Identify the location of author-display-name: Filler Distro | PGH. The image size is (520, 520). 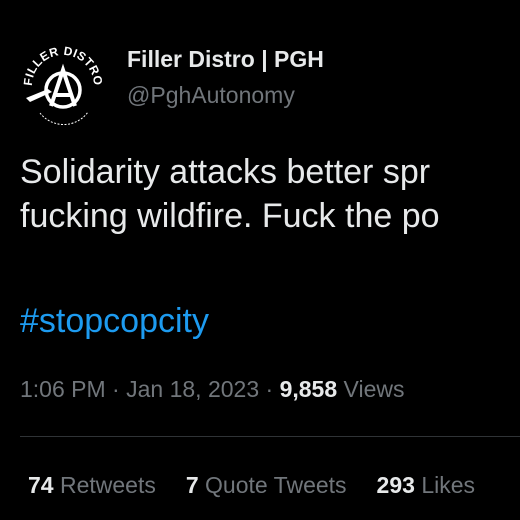
(225, 59).